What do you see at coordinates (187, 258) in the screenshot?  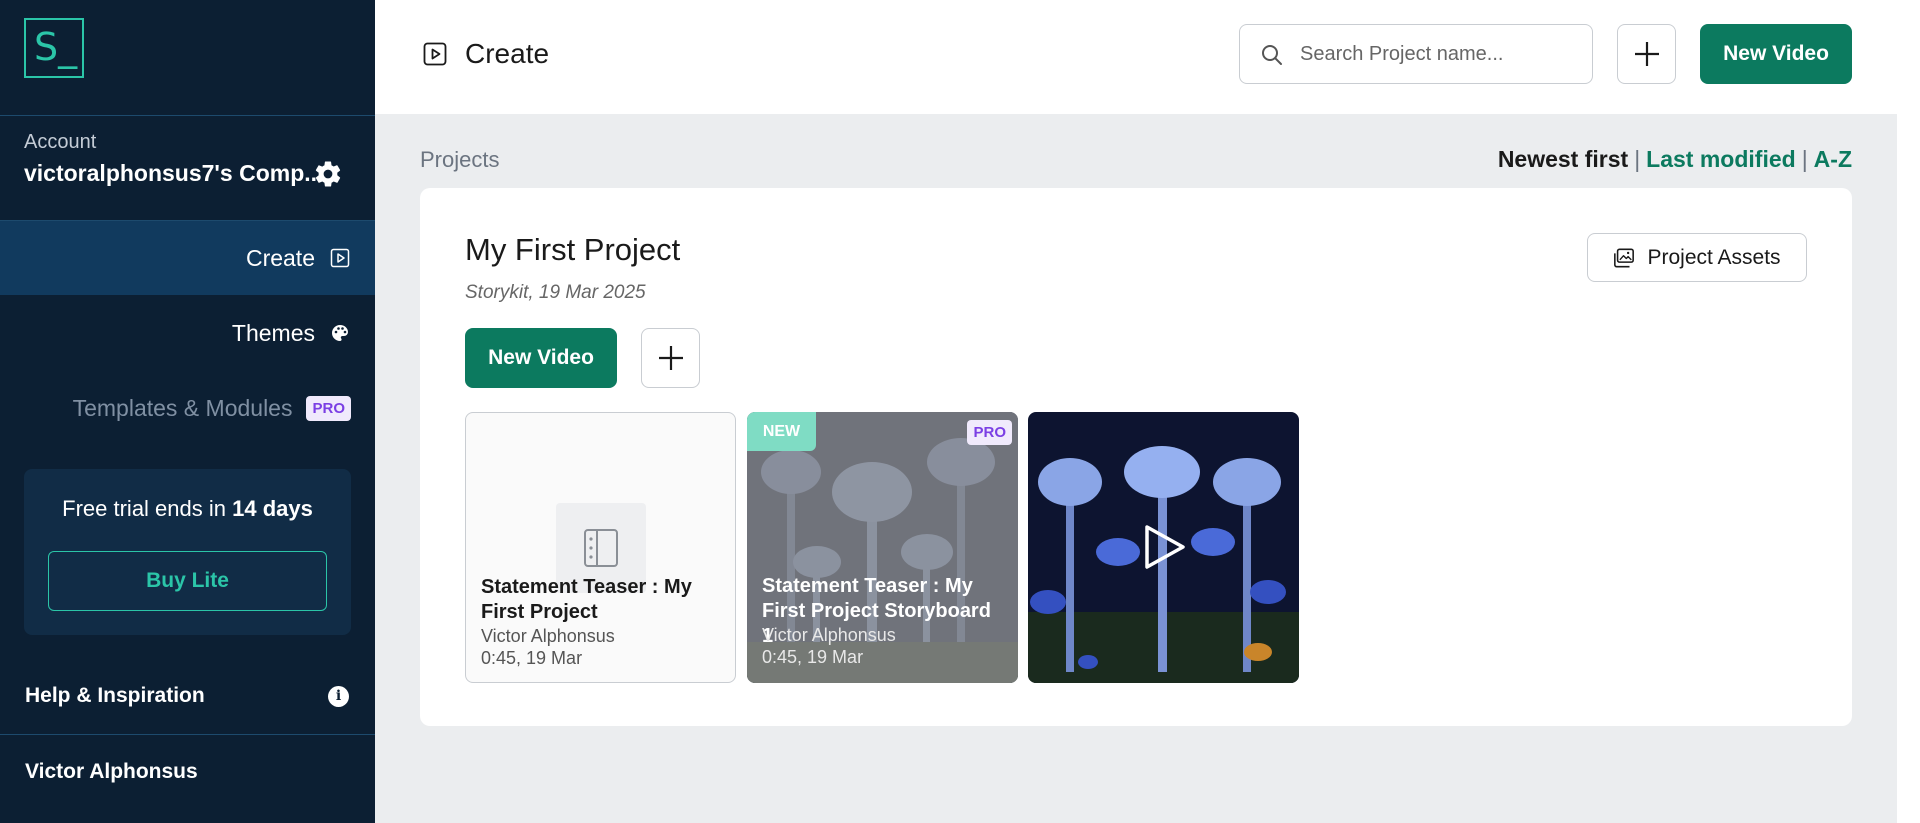 I see `sidebar-item-create: Create` at bounding box center [187, 258].